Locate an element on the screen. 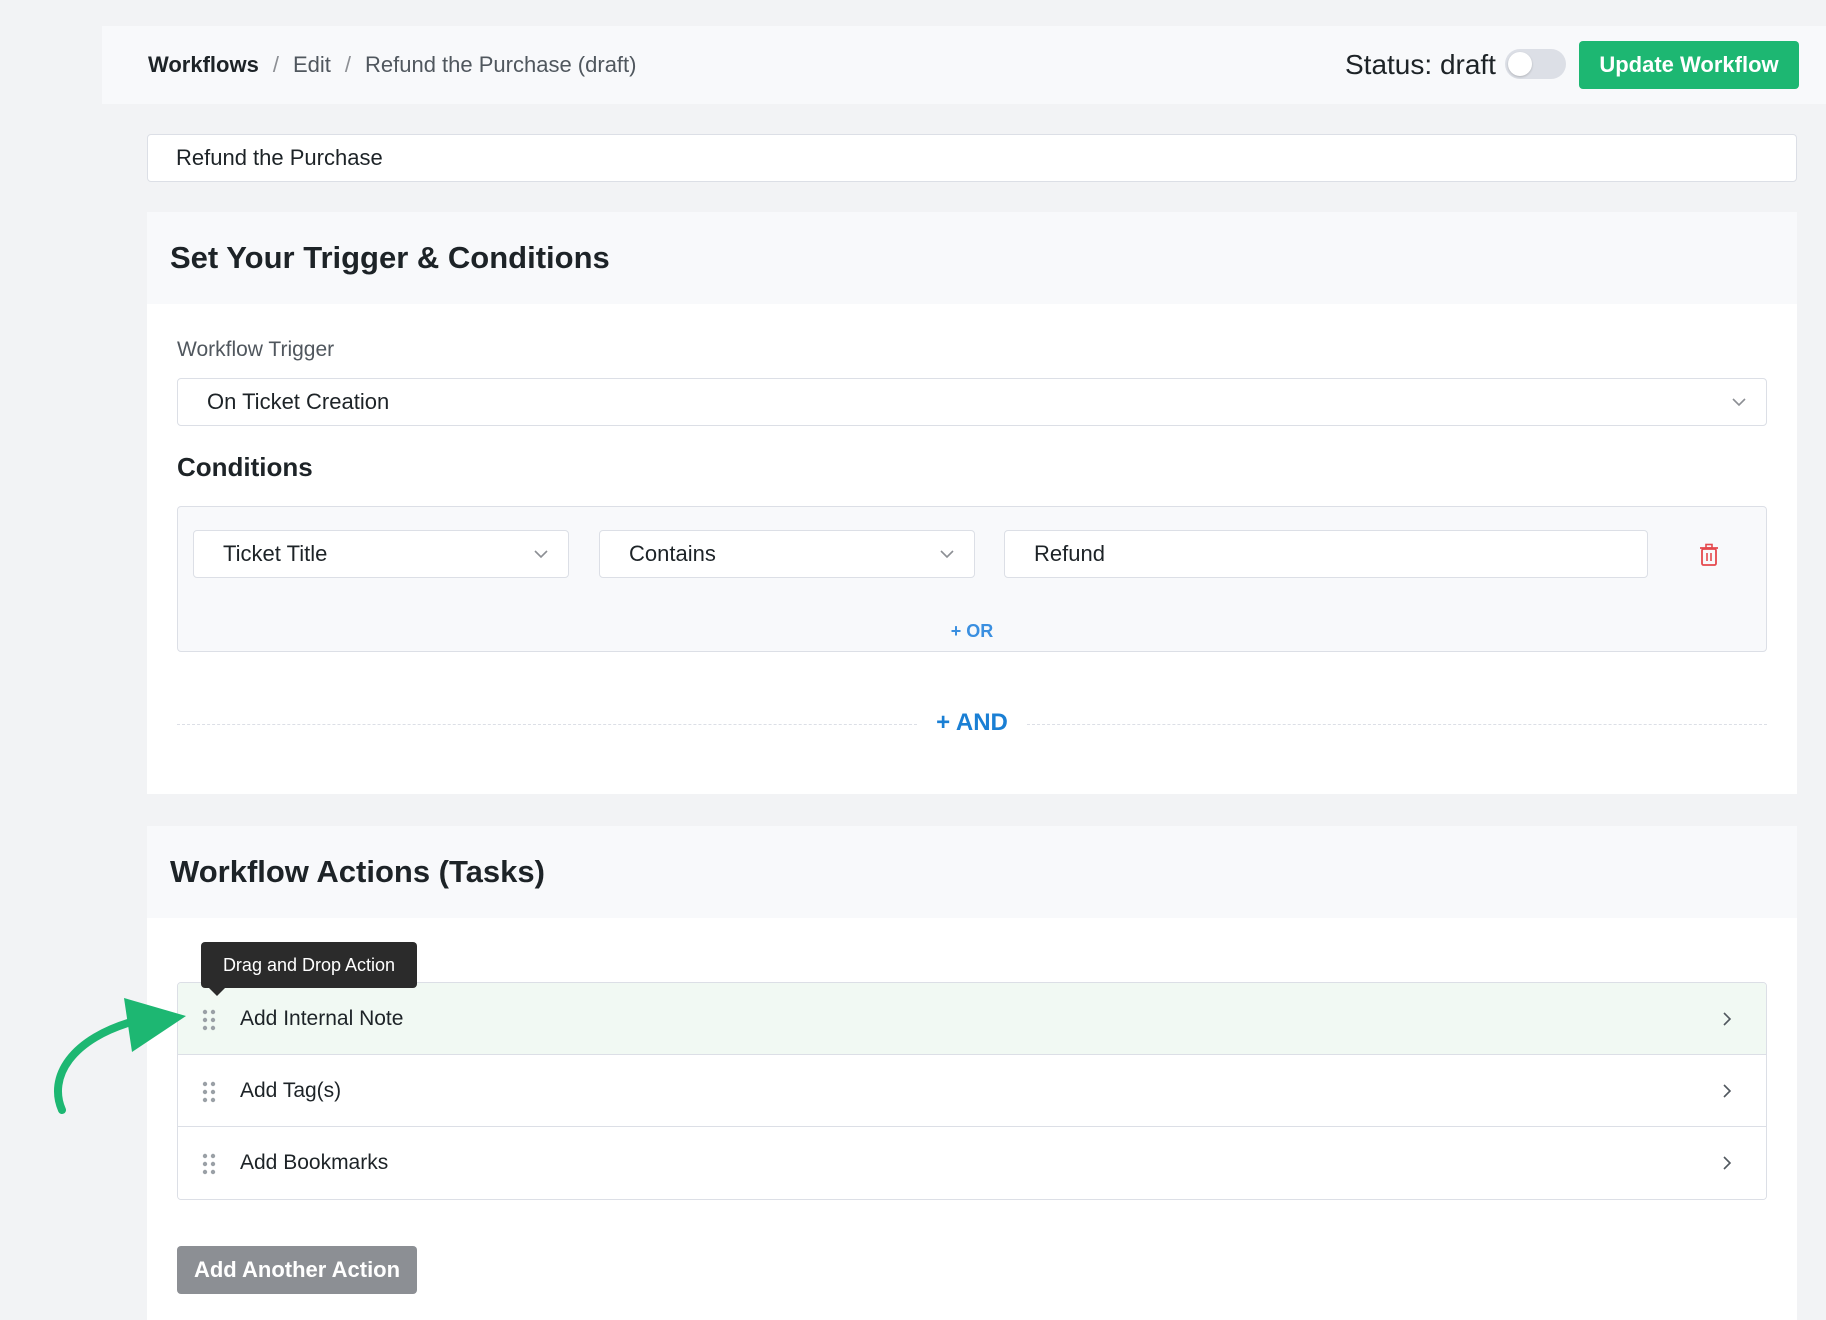  tooltip-text: Drag and Drop Action is located at coordinates (309, 964).